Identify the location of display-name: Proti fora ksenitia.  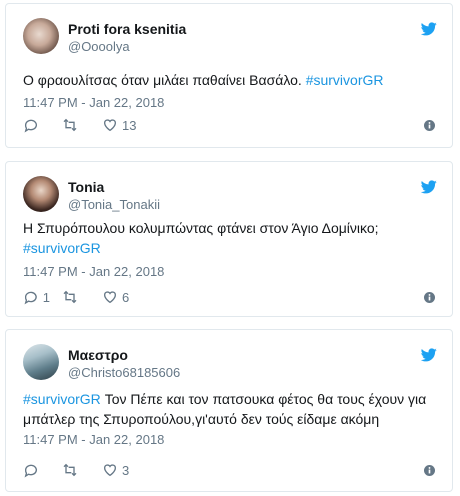
(127, 29).